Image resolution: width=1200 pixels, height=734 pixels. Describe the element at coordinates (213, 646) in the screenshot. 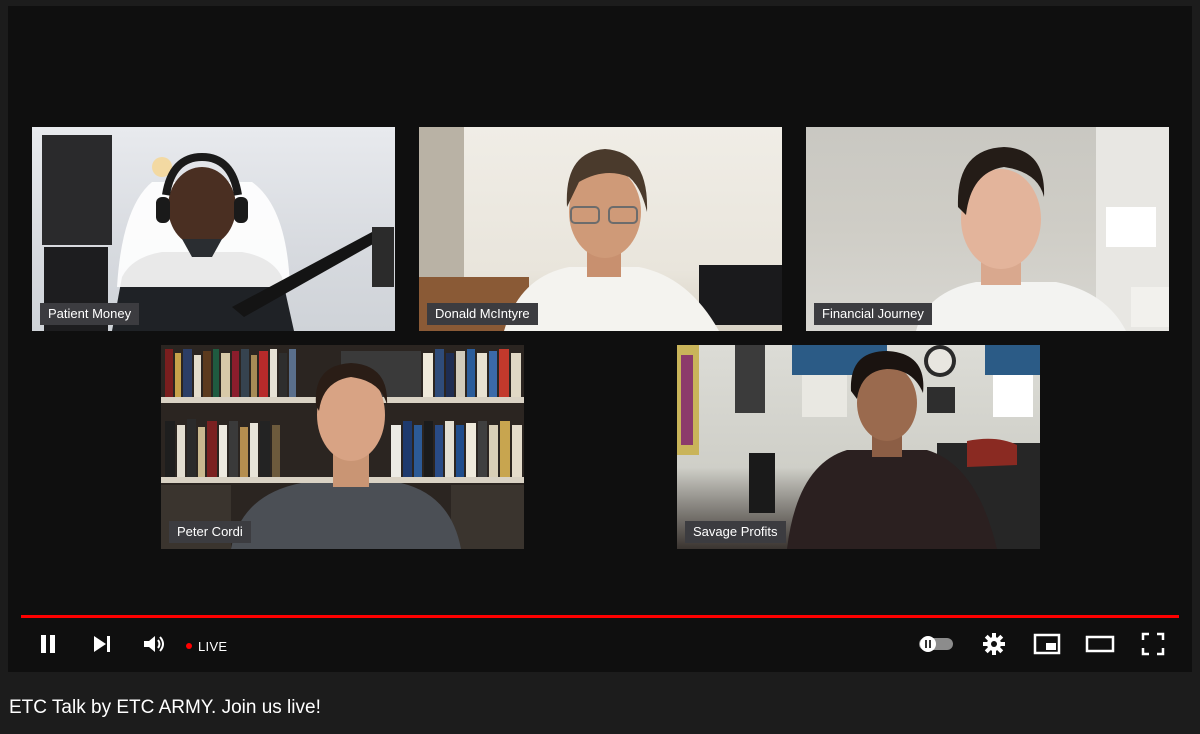

I see `live-label: LIVE` at that location.